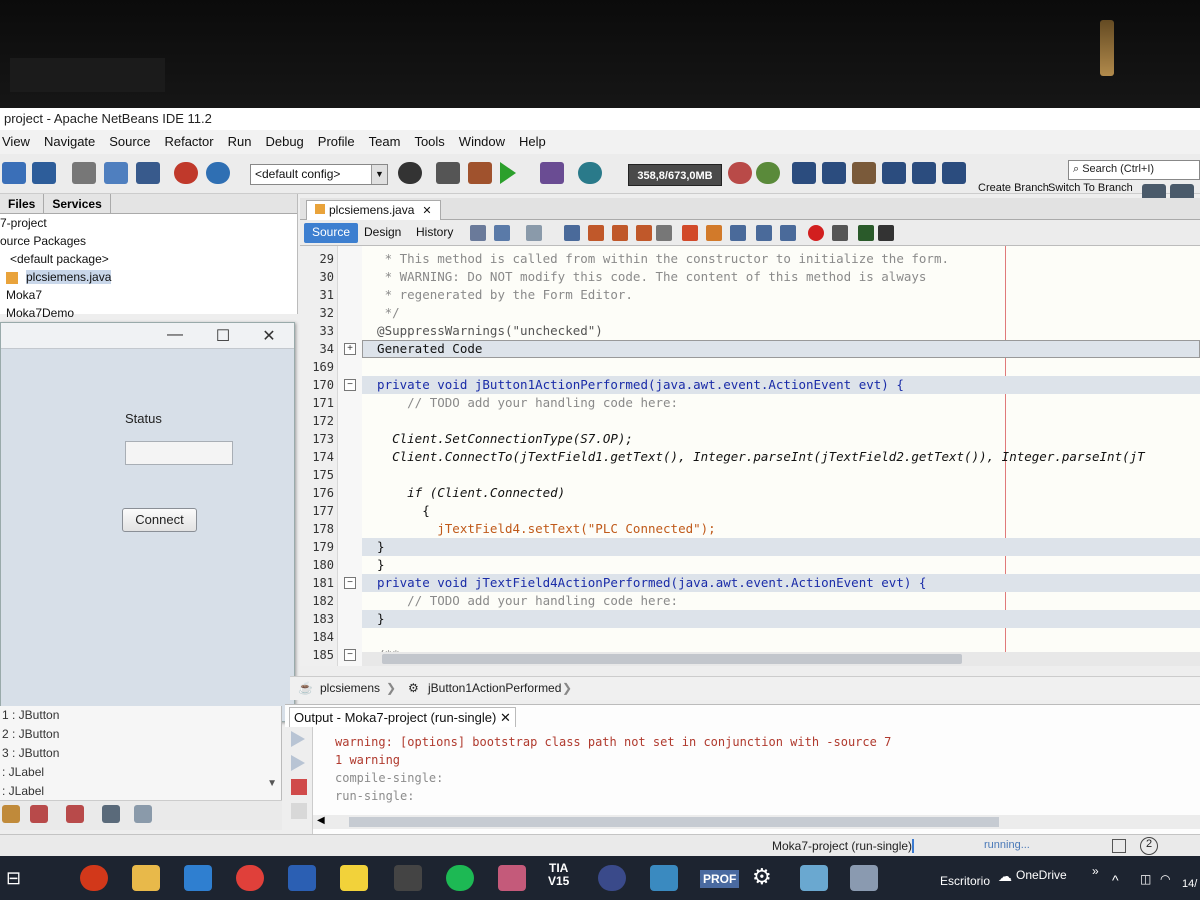  Describe the element at coordinates (148, 313) in the screenshot. I see `tree-item-moka7demo: Moka7Demo` at that location.